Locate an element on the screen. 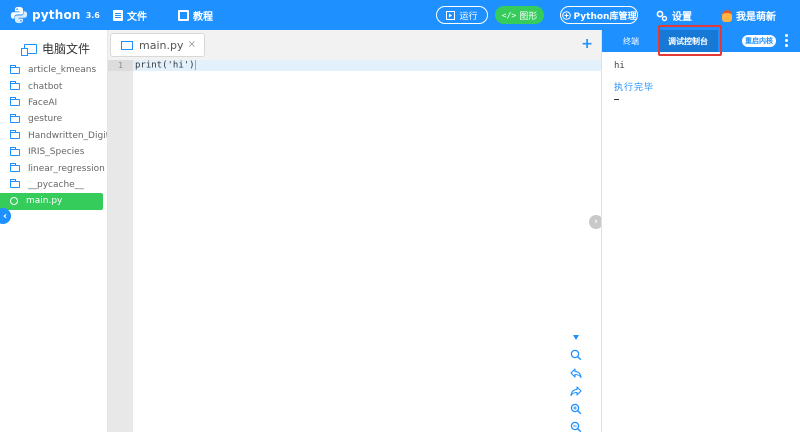  highlight-box is located at coordinates (690, 40).